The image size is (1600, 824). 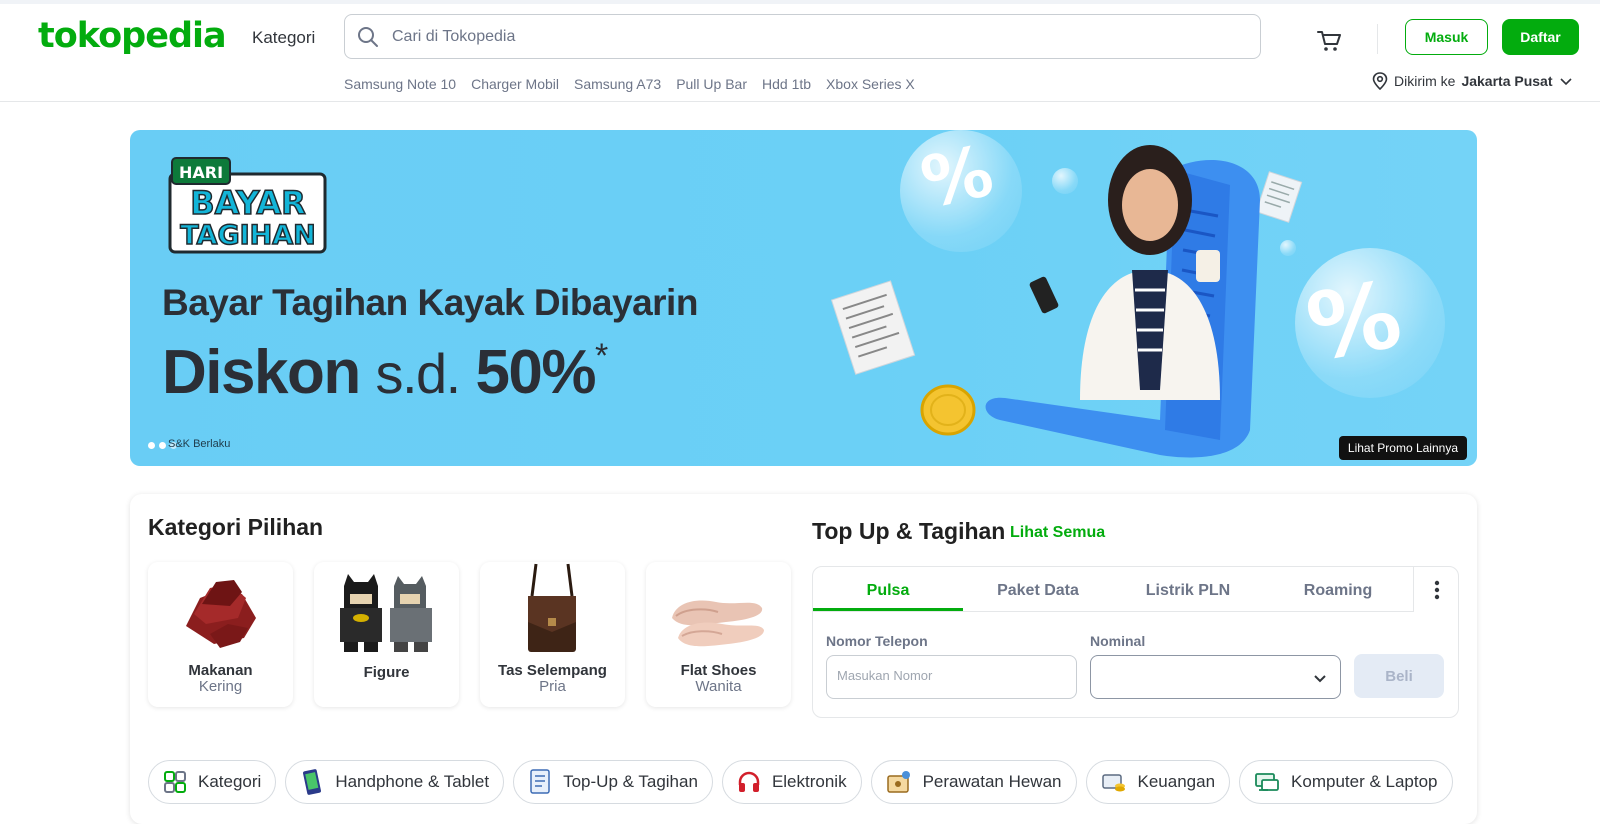 I want to click on badge-bayar-text: BAYAR, so click(x=248, y=203).